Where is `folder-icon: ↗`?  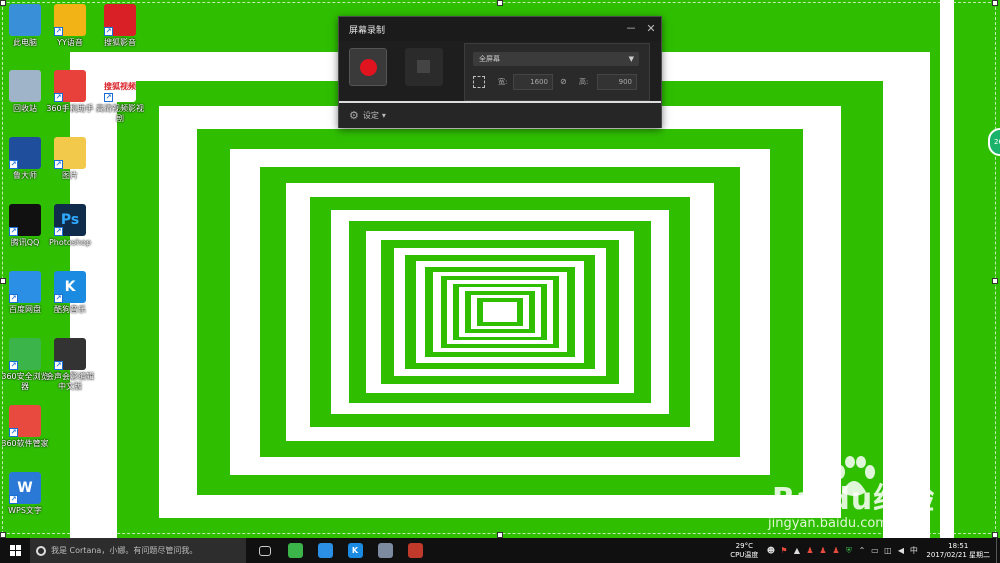
folder-icon: ↗ is located at coordinates (70, 153).